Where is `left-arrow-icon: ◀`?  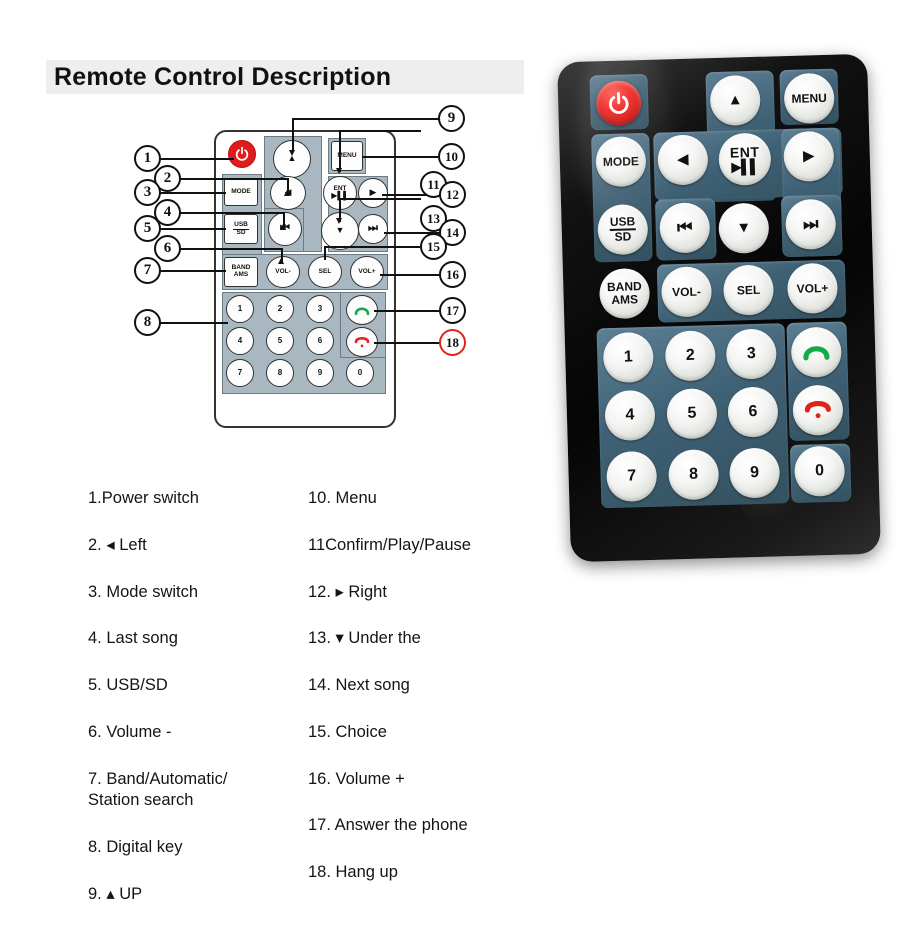
left-arrow-icon: ◀ is located at coordinates (683, 160).